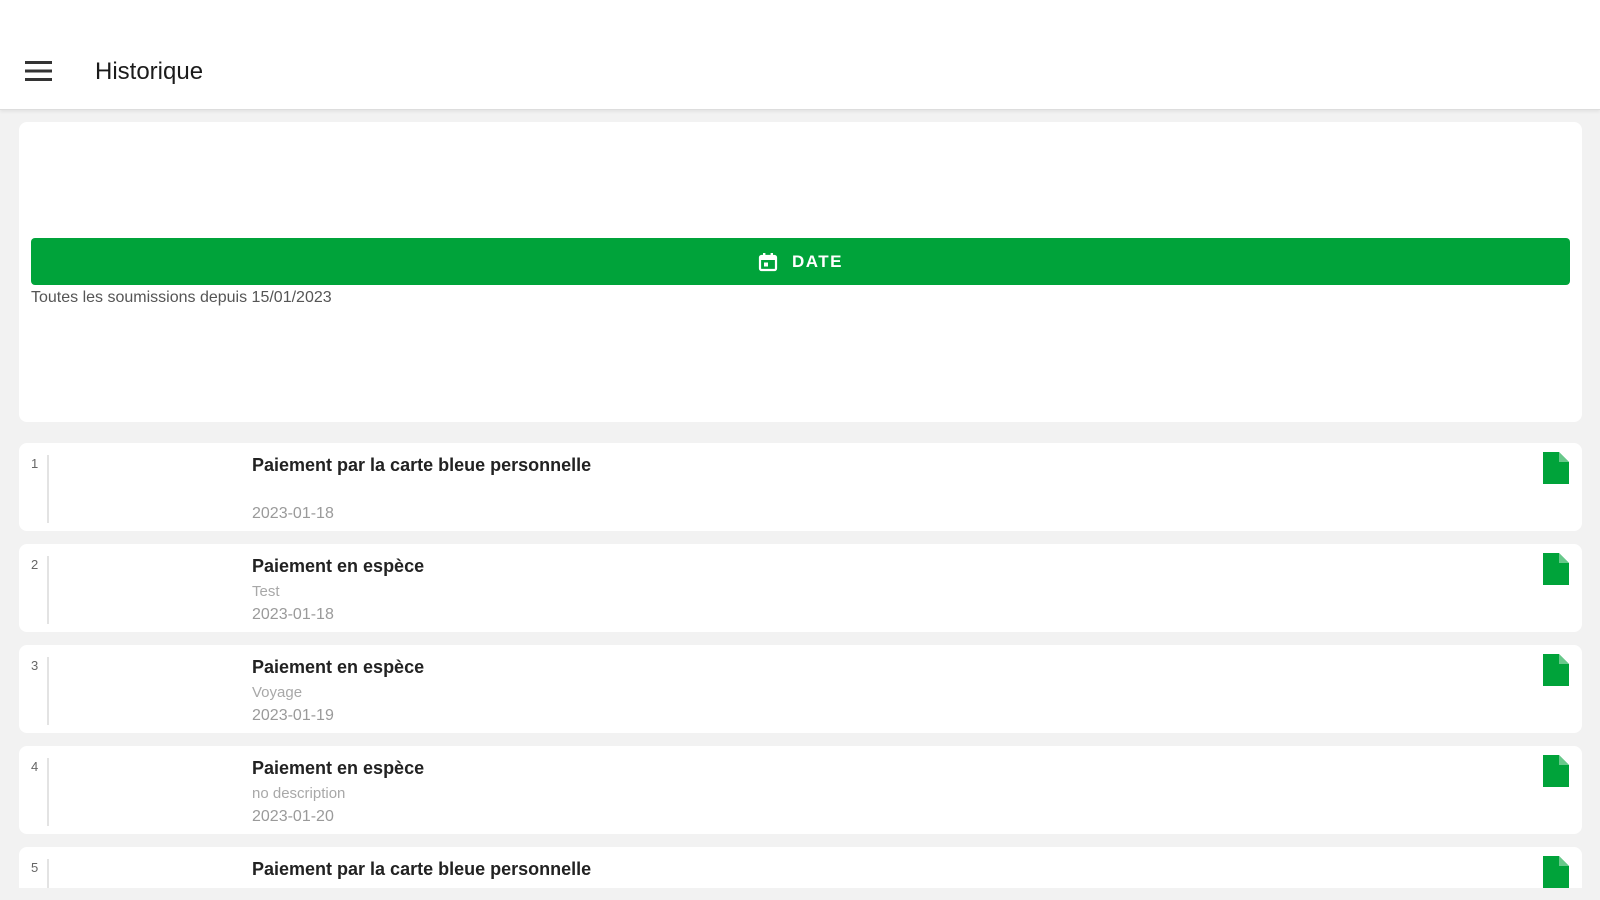 This screenshot has width=1600, height=900. What do you see at coordinates (800, 867) in the screenshot?
I see `list-item: 5 Paiement par la carte bleue personnelle` at bounding box center [800, 867].